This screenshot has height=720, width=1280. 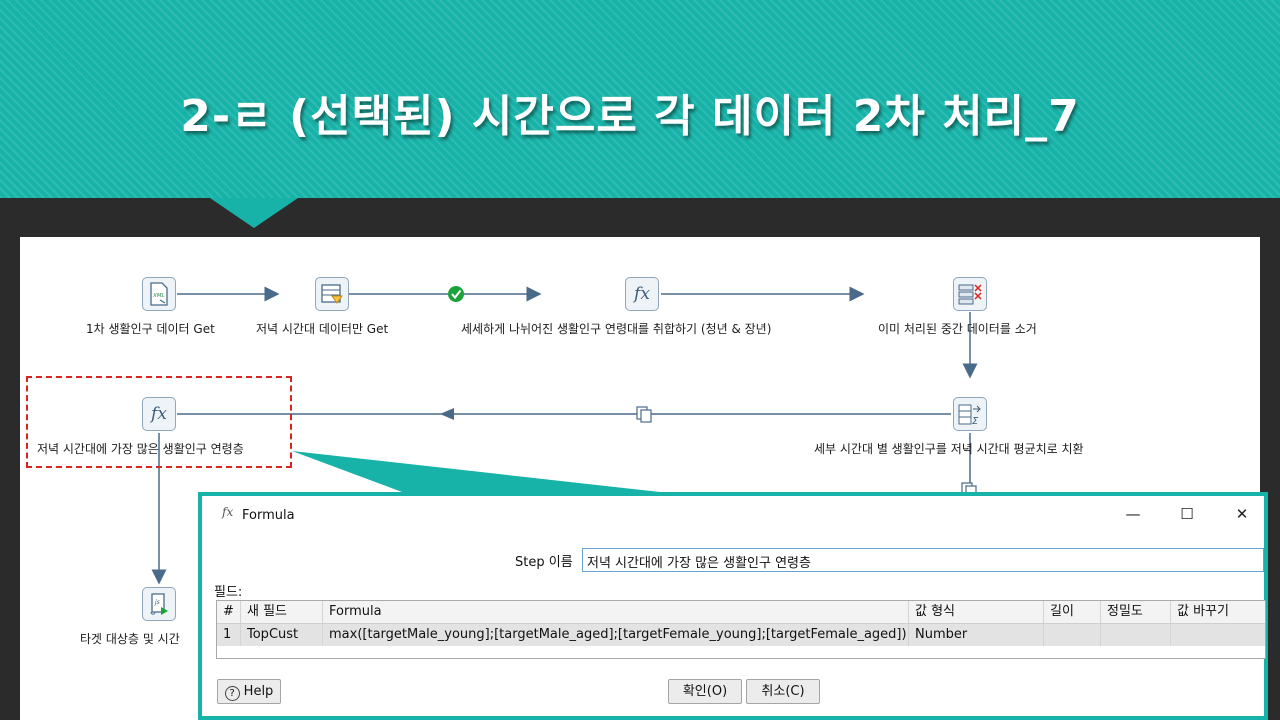 What do you see at coordinates (976, 635) in the screenshot?
I see `value-type-cell: Number` at bounding box center [976, 635].